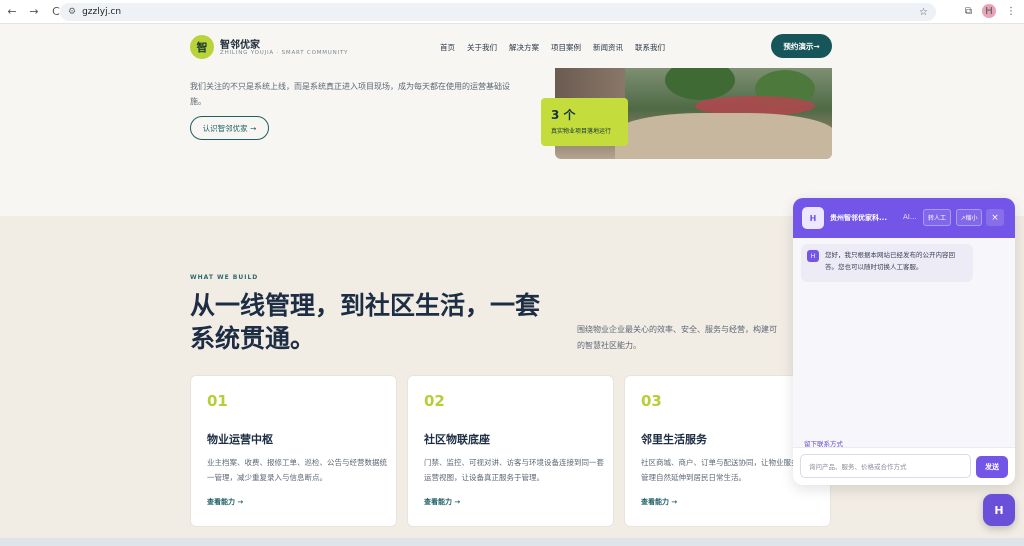  Describe the element at coordinates (995, 217) in the screenshot. I see `close-icon: ×` at that location.